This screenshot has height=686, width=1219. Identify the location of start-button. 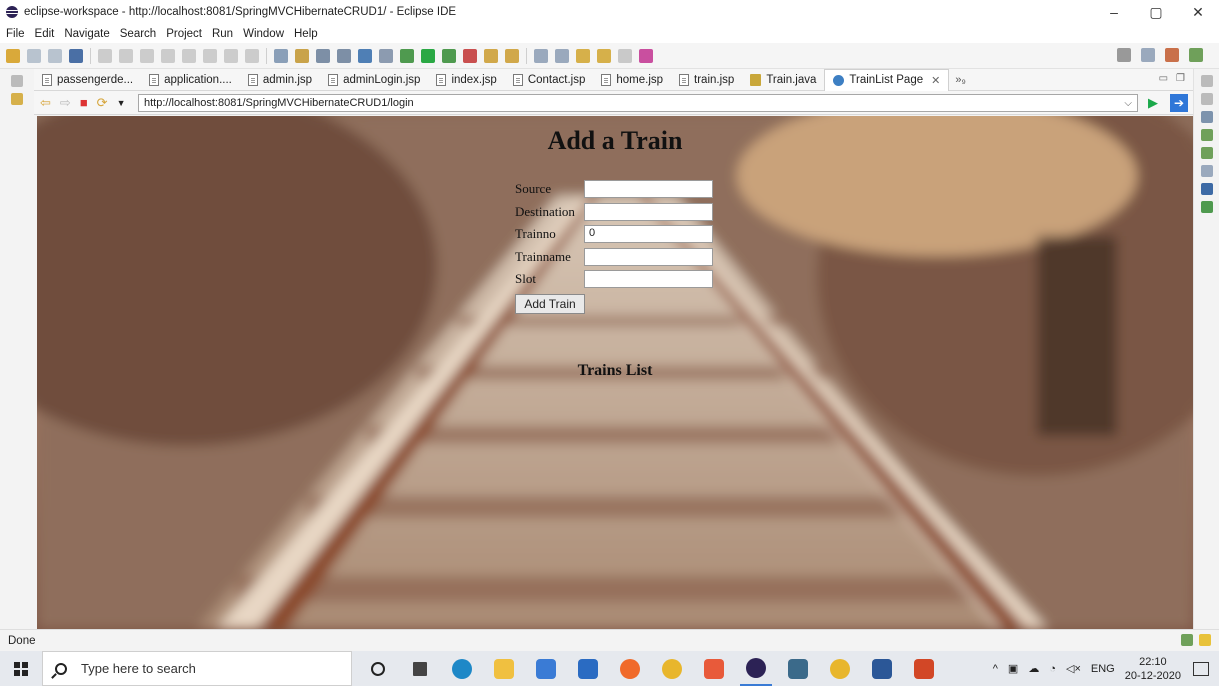
(21, 668).